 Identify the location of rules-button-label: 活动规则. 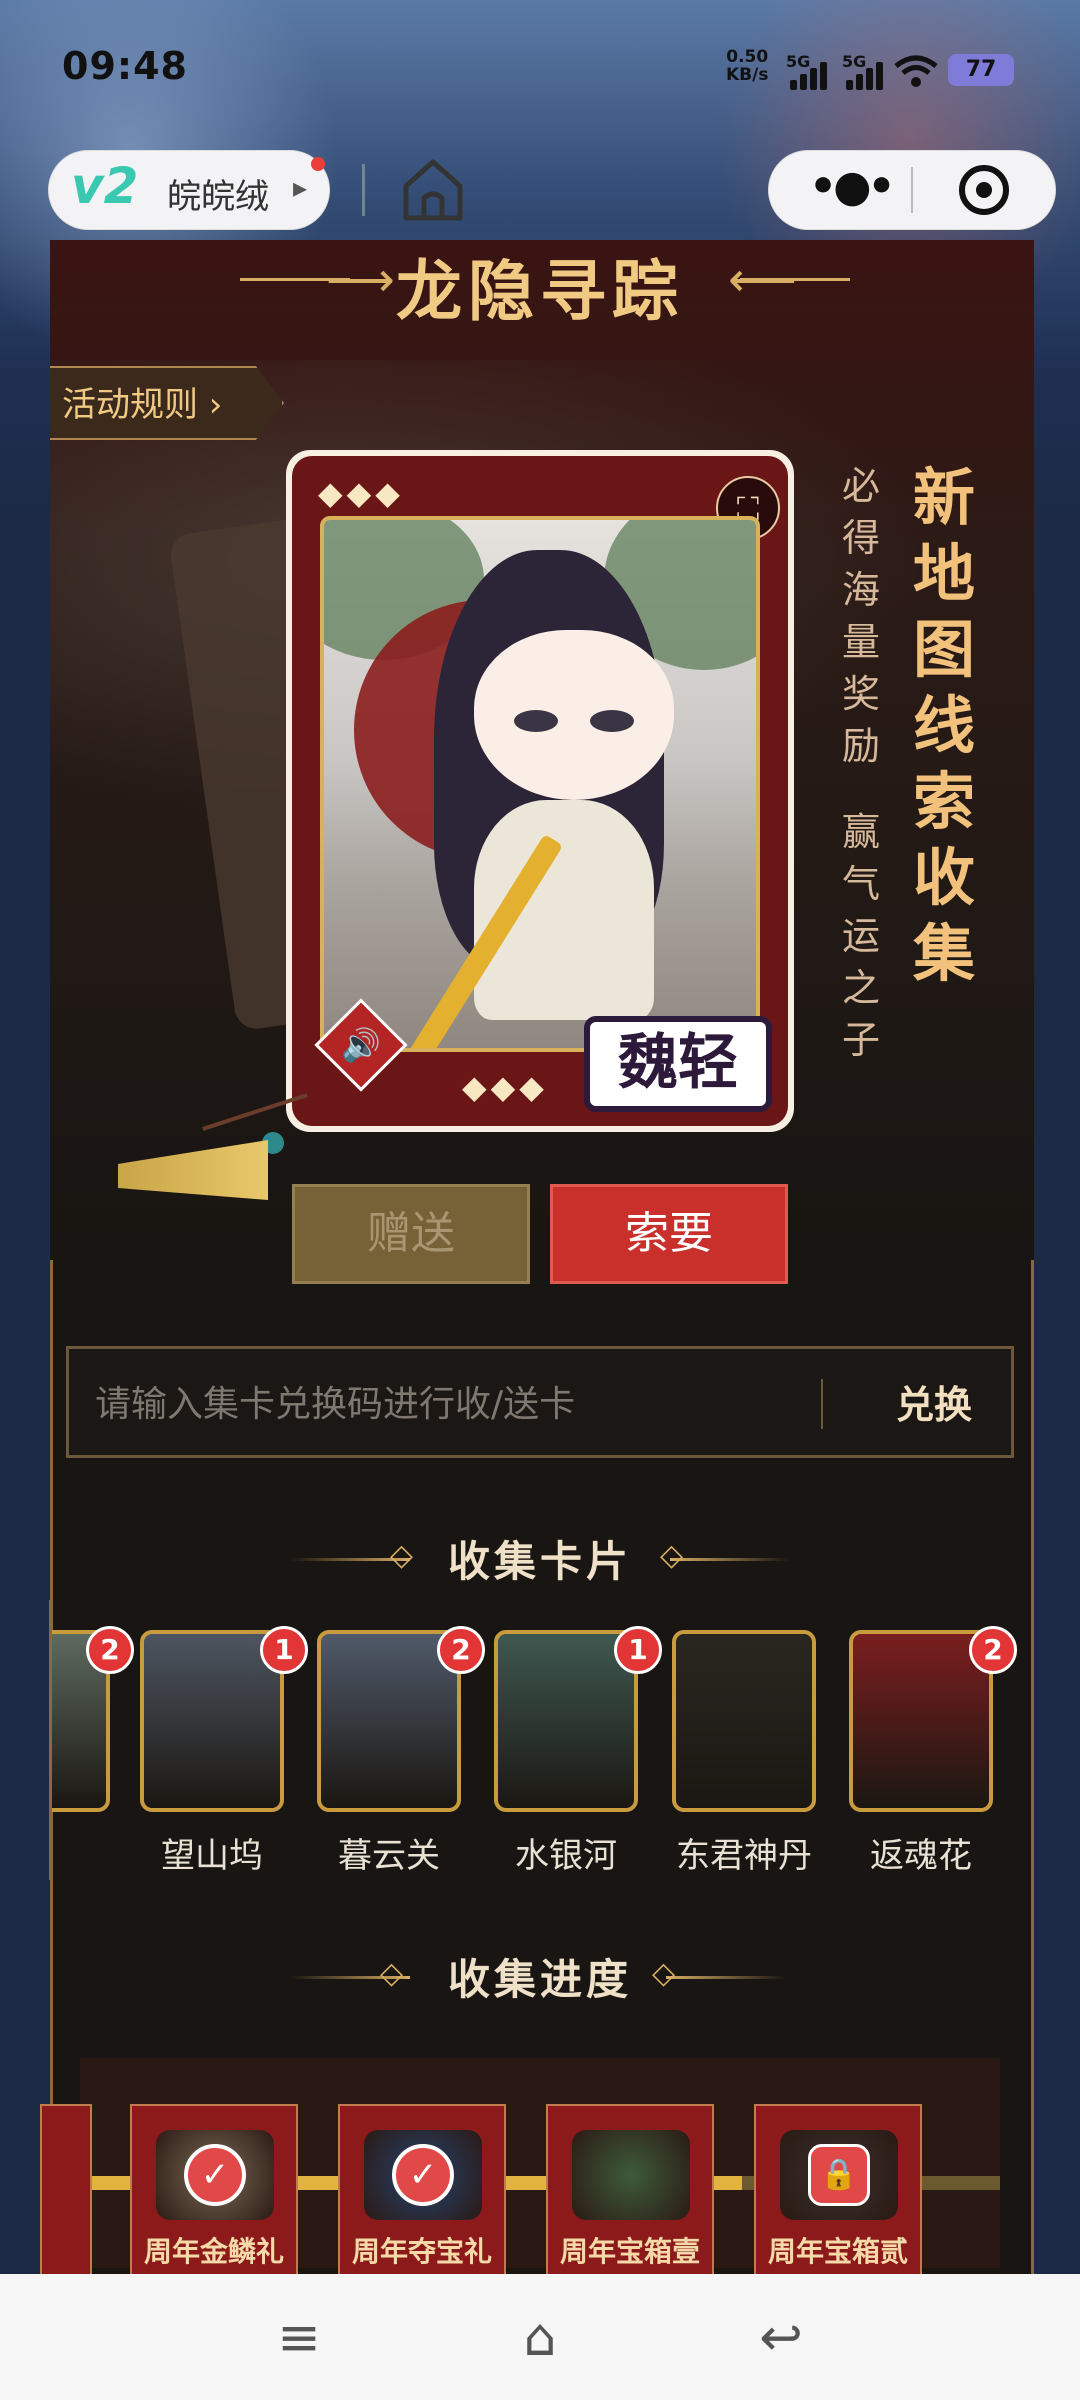
(130, 405).